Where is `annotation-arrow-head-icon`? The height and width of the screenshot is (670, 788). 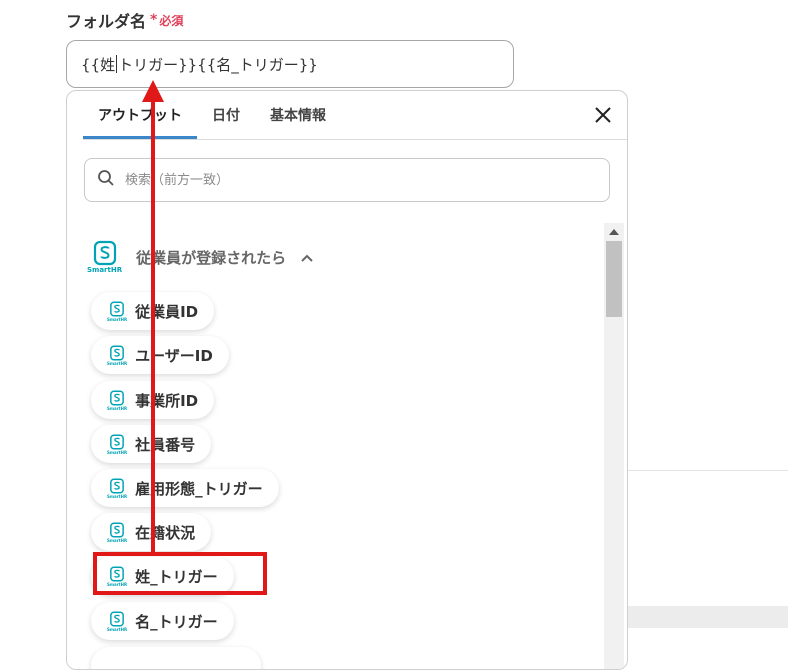 annotation-arrow-head-icon is located at coordinates (153, 91).